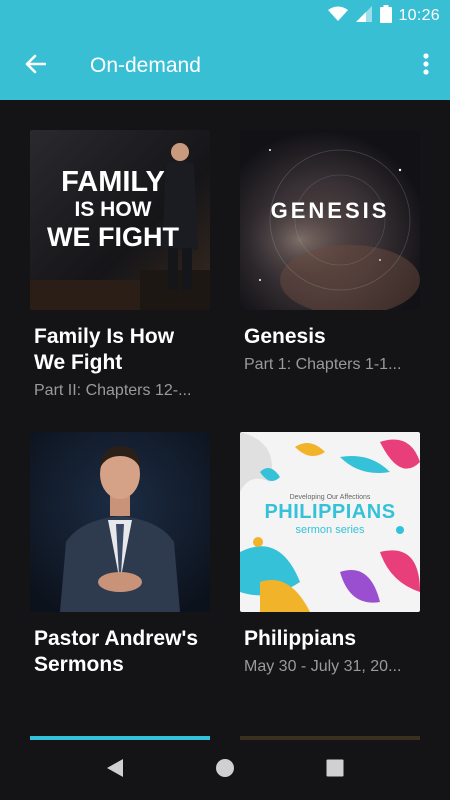 The width and height of the screenshot is (450, 800). Describe the element at coordinates (116, 651) in the screenshot. I see `series-title: Pastor Andrew's Sermons` at that location.